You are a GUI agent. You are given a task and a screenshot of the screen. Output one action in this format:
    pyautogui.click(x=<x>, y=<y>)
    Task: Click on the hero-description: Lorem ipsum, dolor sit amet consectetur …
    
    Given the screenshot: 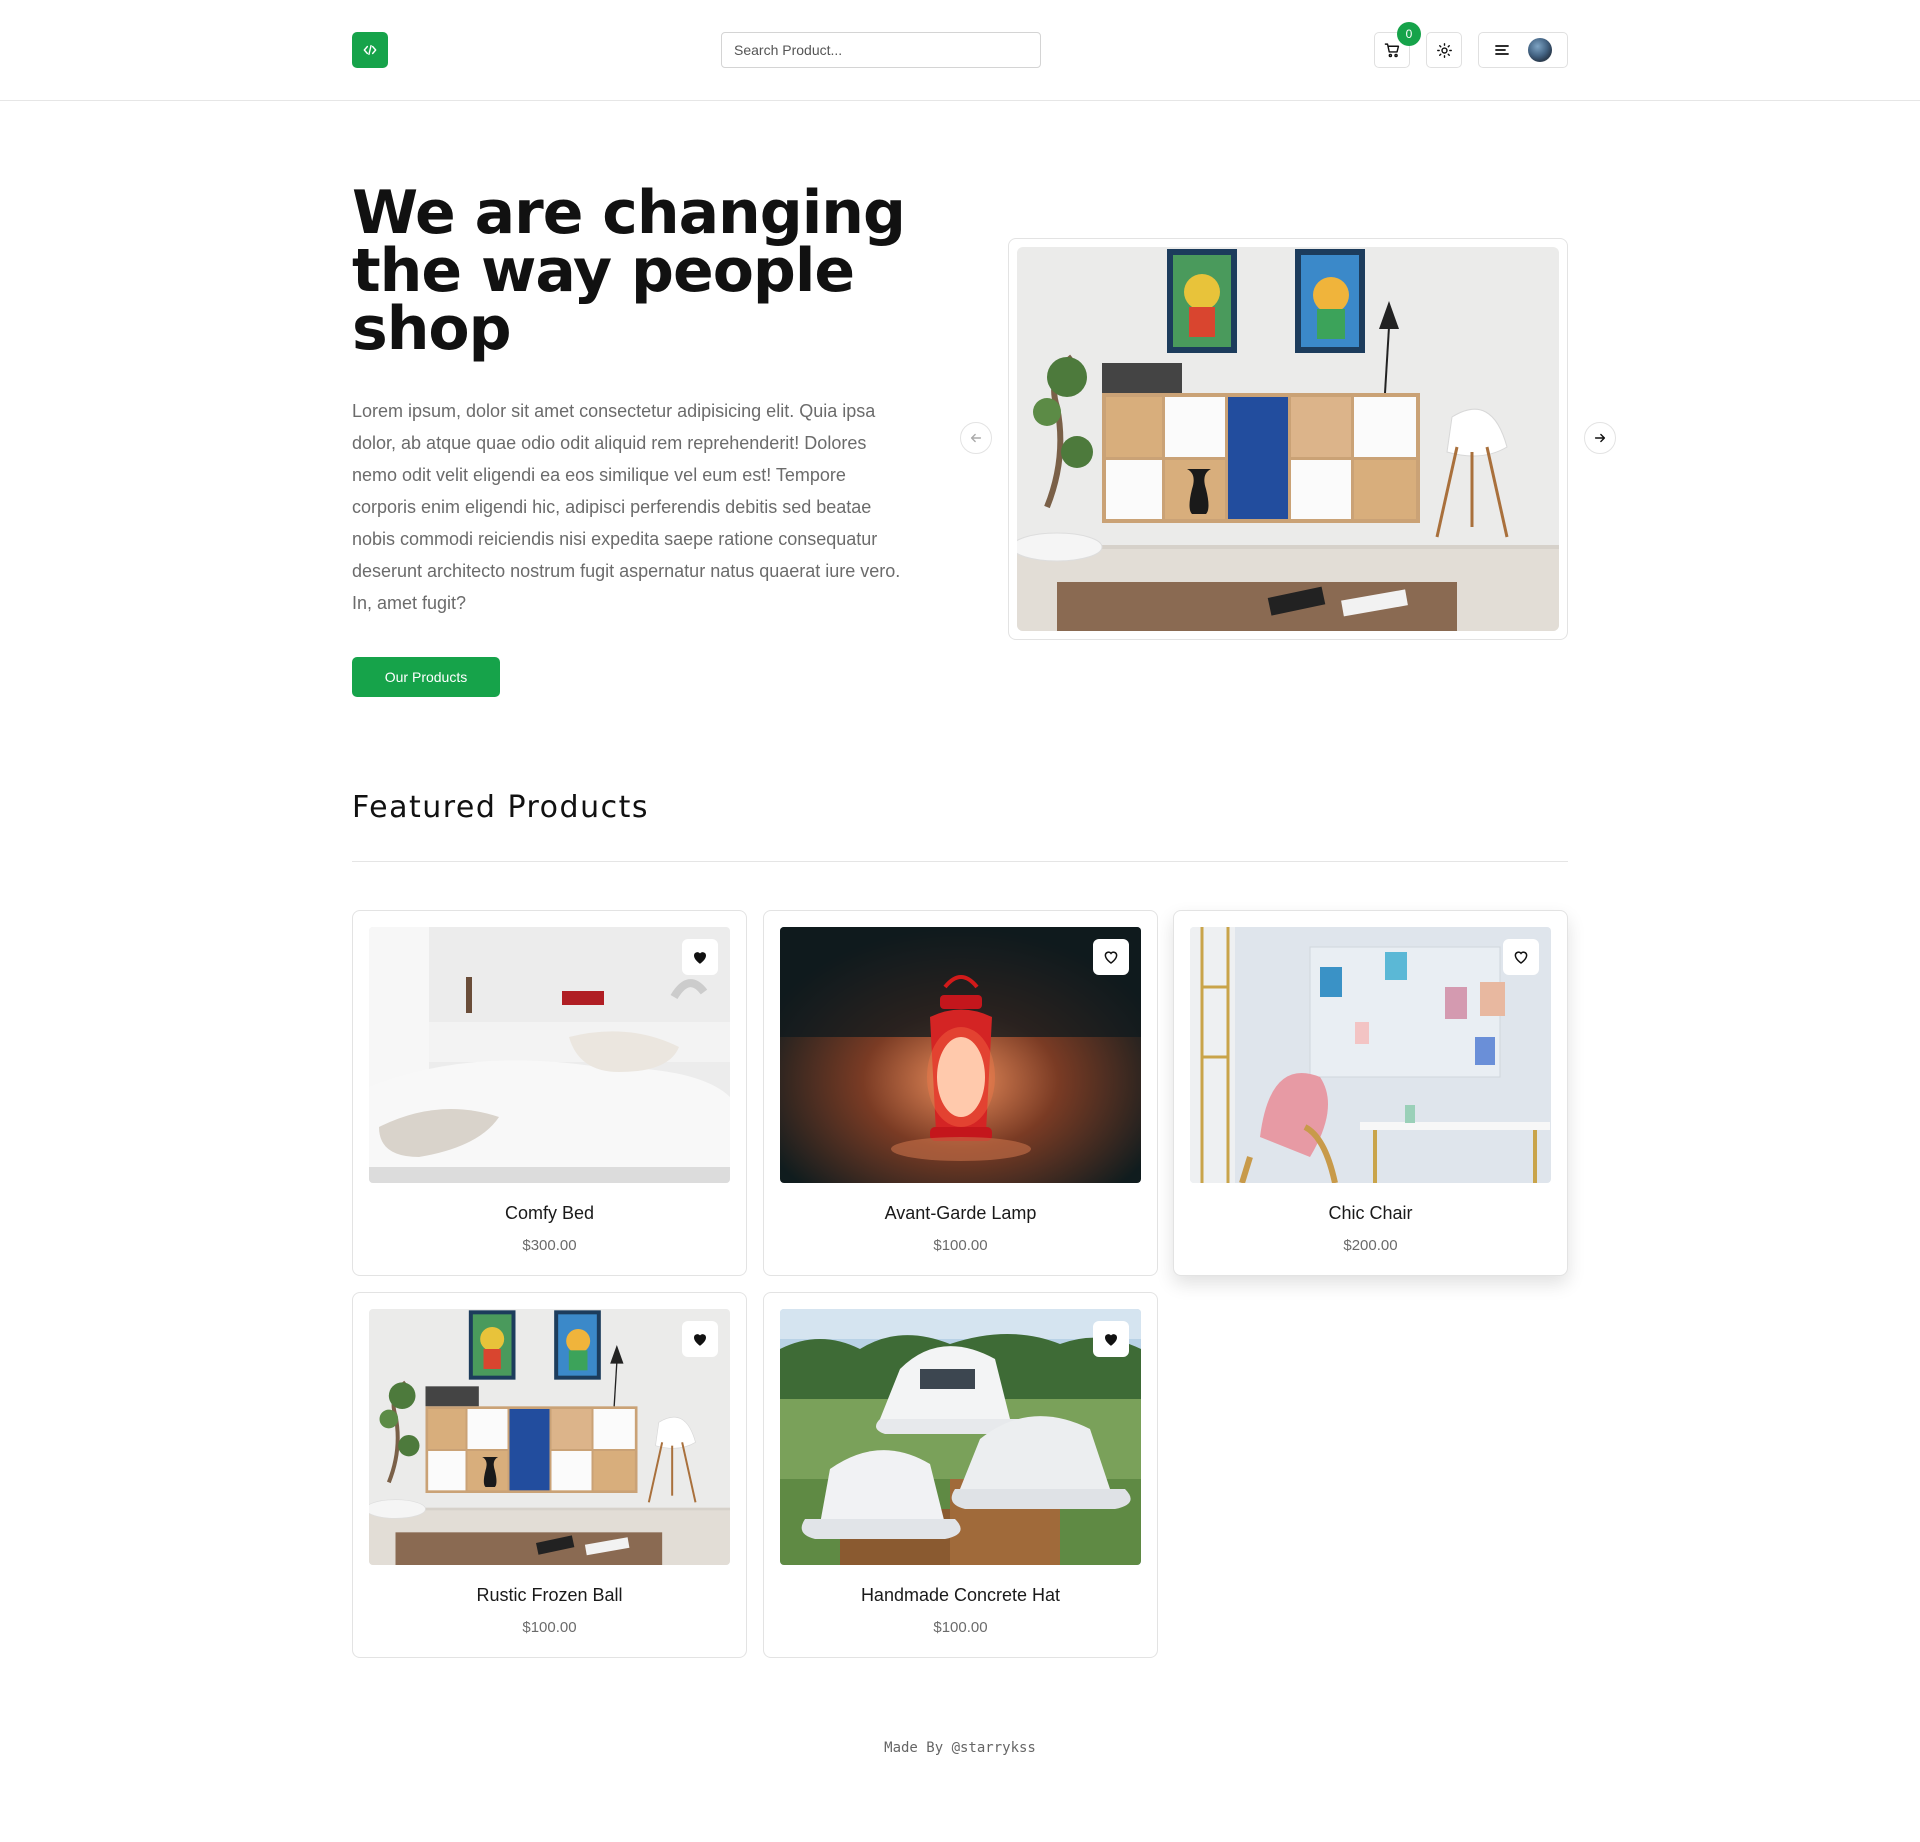 What is the action you would take?
    pyautogui.click(x=626, y=507)
    